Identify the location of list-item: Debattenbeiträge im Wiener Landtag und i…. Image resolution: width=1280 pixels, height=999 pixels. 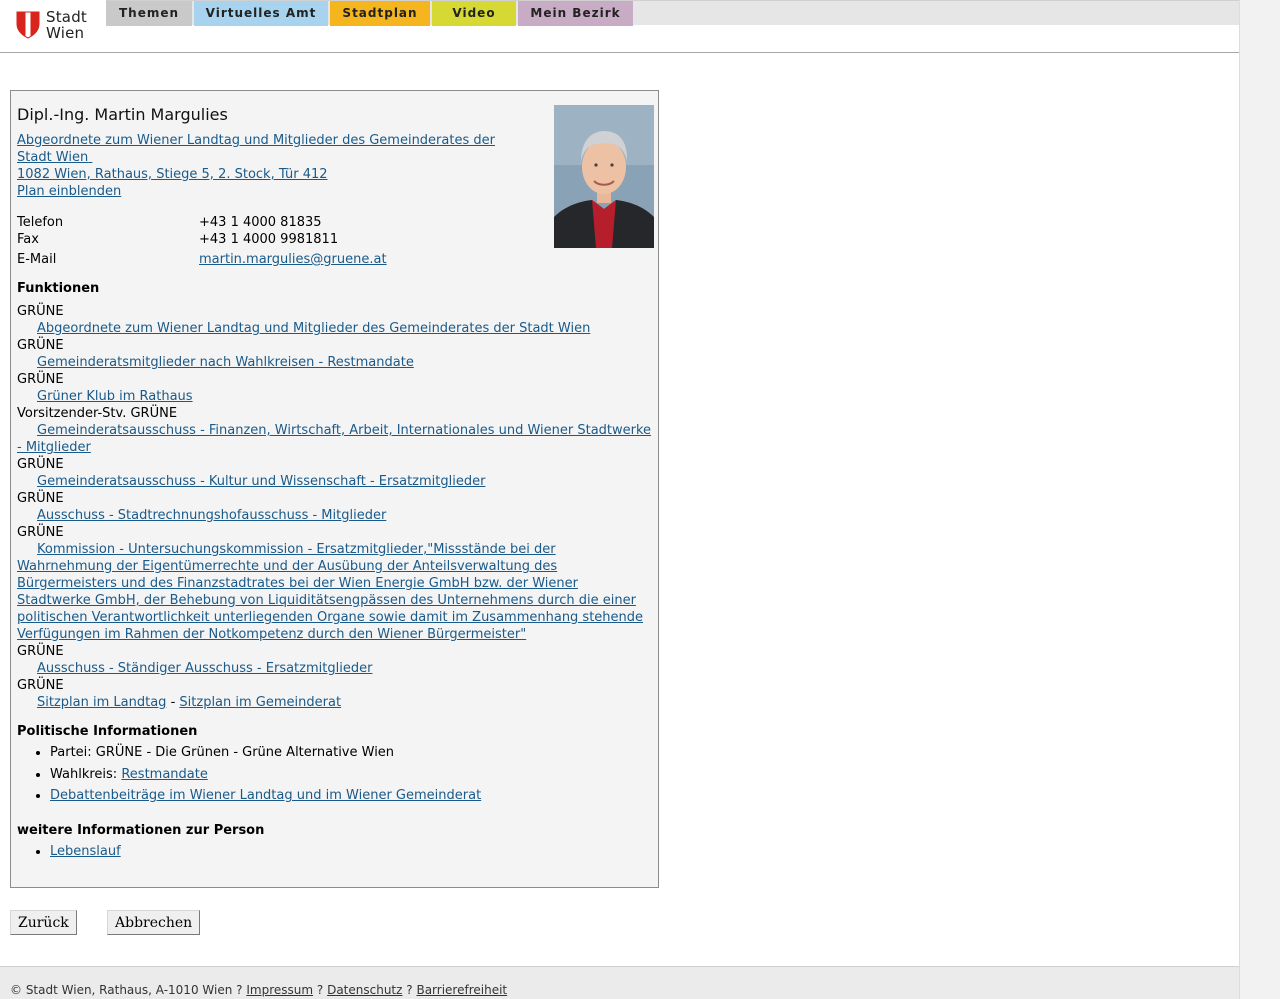
(360, 795).